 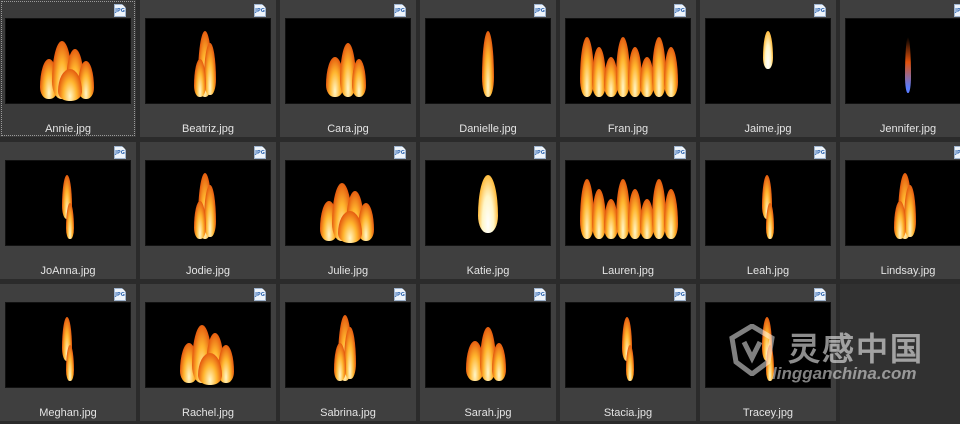 I want to click on file-name: Julie.jpg, so click(x=348, y=271).